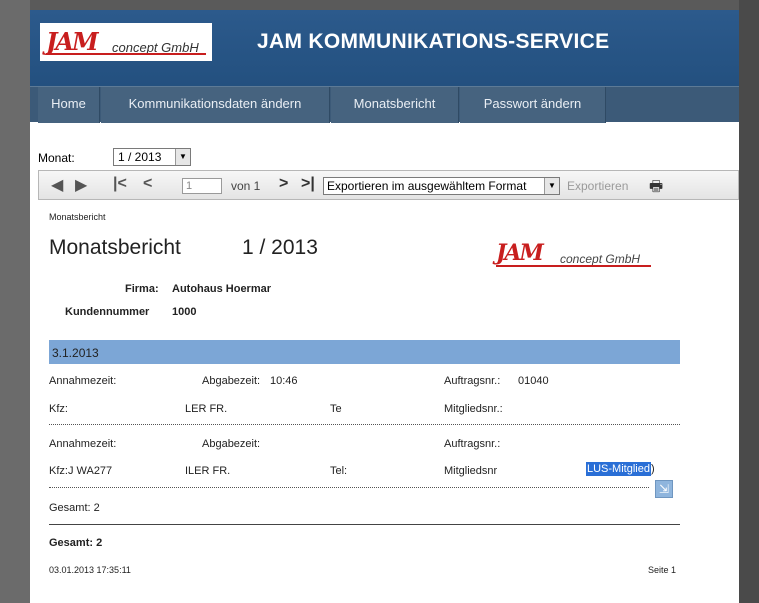  Describe the element at coordinates (57, 185) in the screenshot. I see `back-icon: ◀` at that location.